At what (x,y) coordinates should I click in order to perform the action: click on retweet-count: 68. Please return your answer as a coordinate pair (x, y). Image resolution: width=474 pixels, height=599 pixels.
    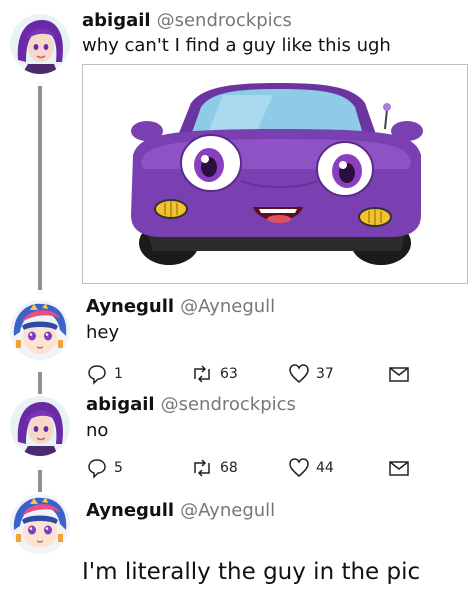
    Looking at the image, I should click on (229, 468).